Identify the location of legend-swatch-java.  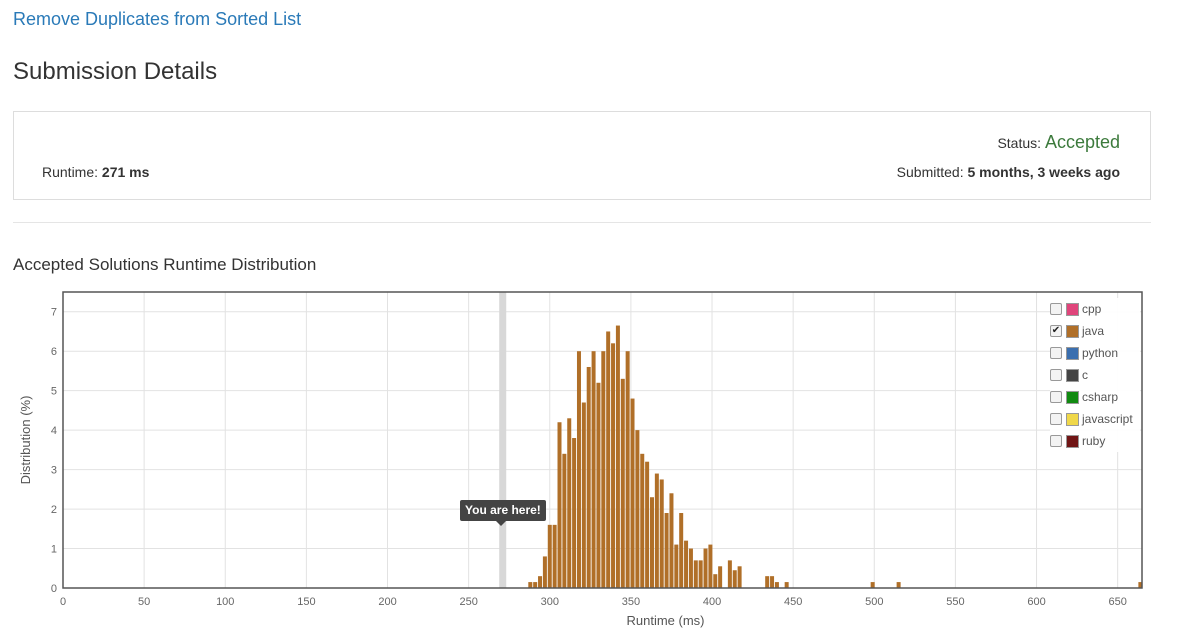
(1072, 331).